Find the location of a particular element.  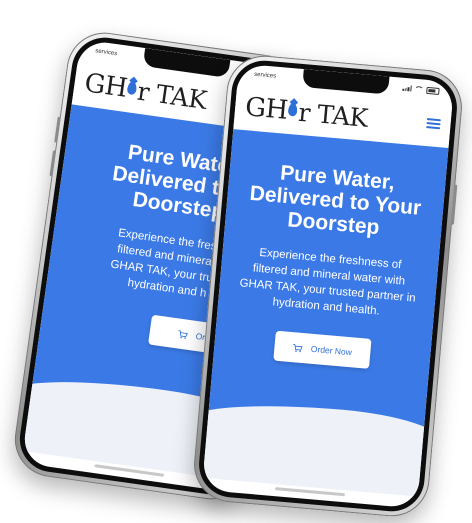

battery-icon is located at coordinates (433, 90).